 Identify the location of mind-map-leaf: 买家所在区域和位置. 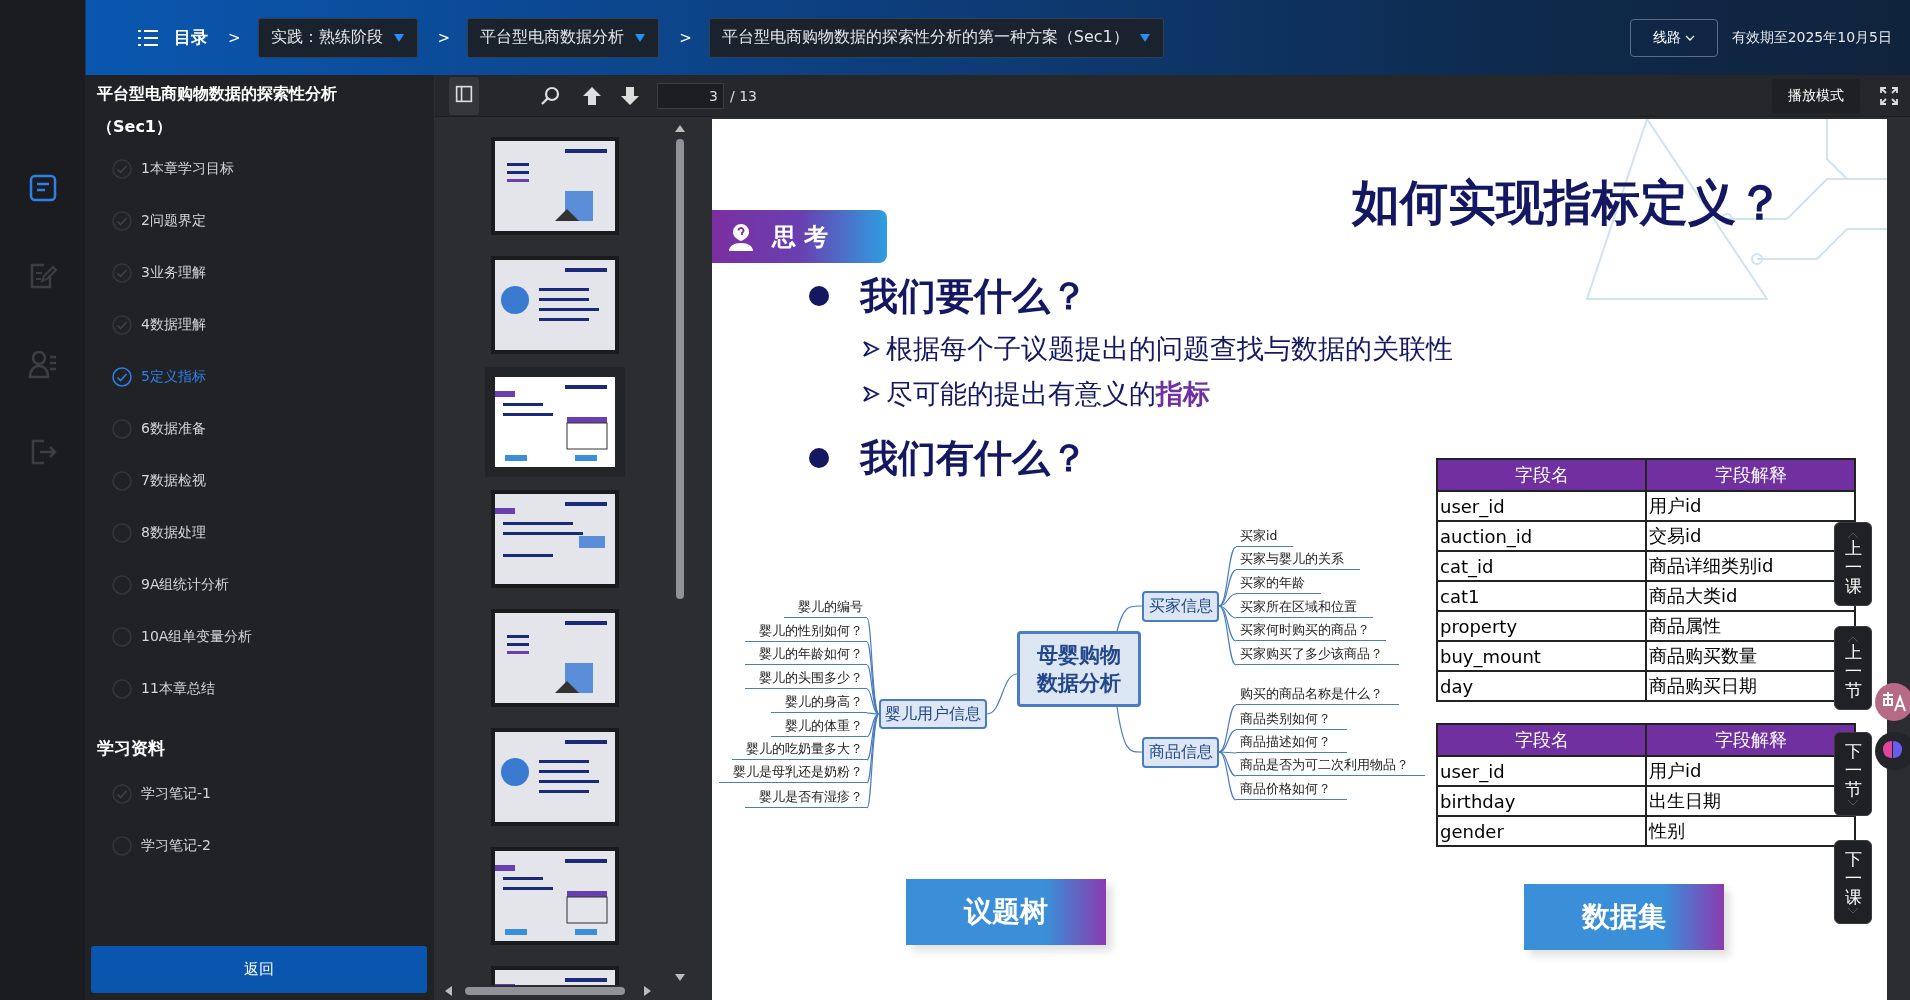
(1304, 608).